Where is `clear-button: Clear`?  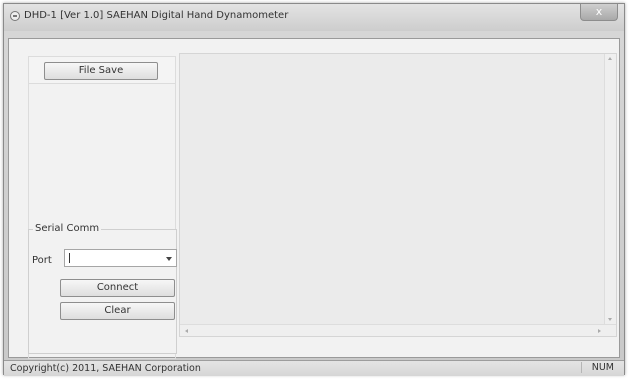 clear-button: Clear is located at coordinates (117, 311).